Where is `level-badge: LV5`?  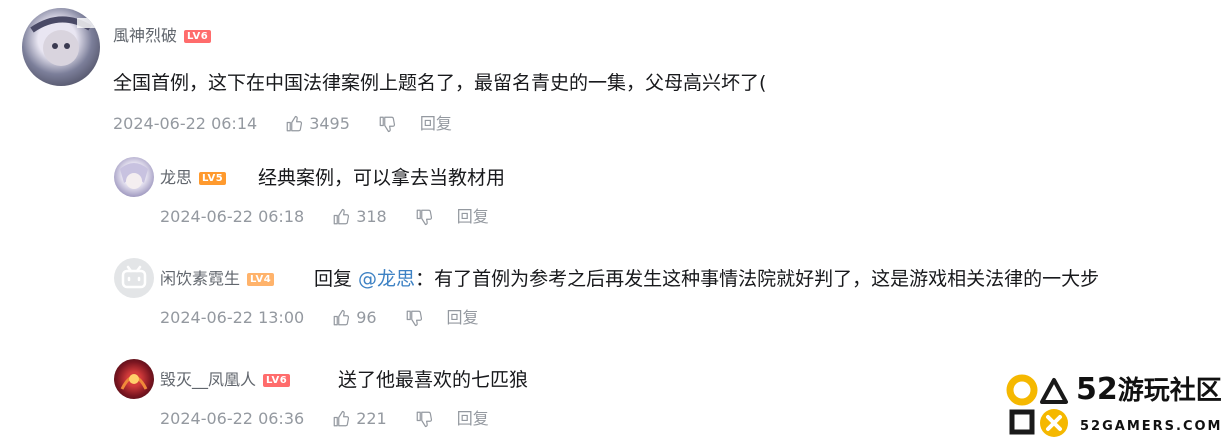 level-badge: LV5 is located at coordinates (213, 178).